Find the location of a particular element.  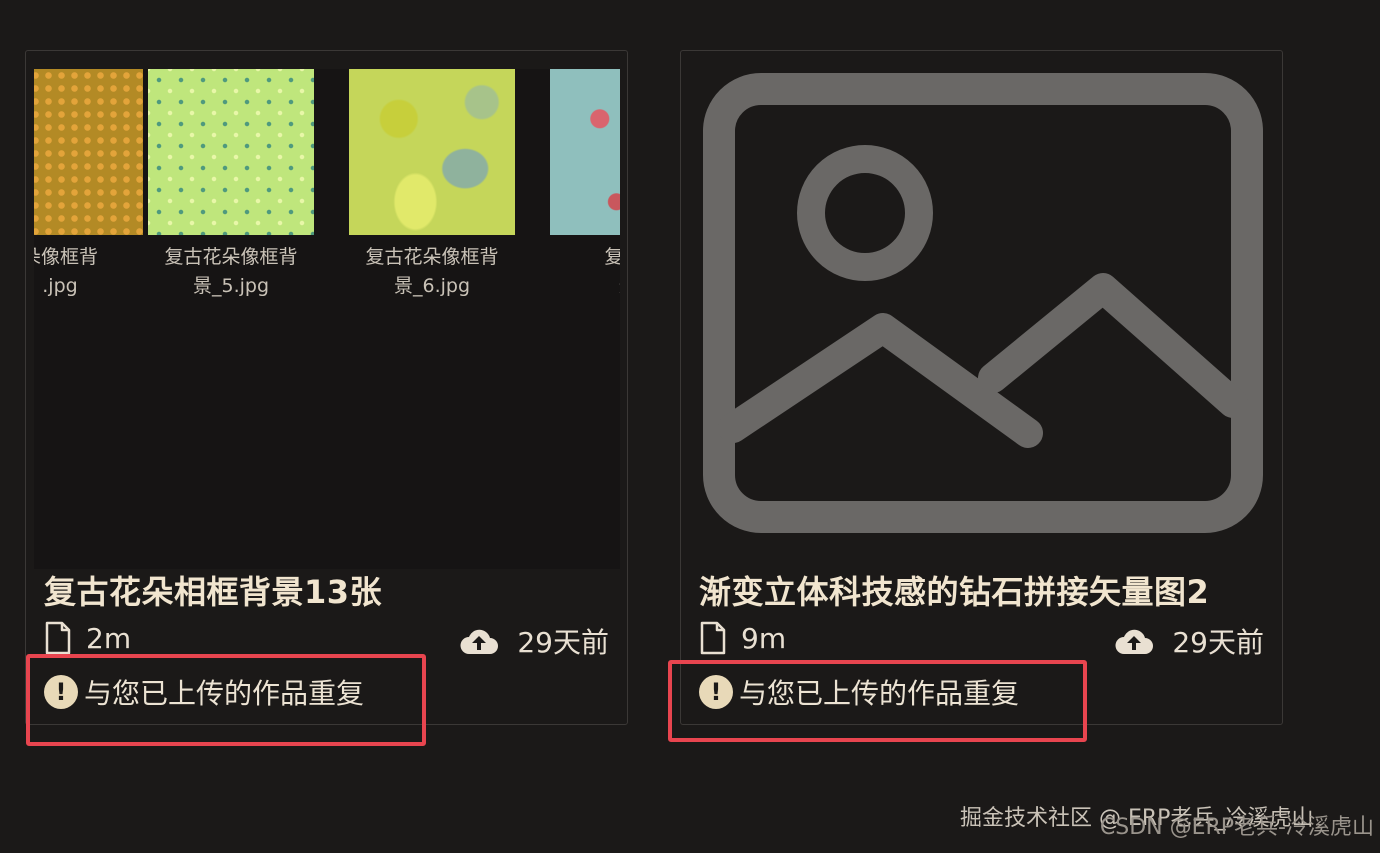

card-title: 渐变立体科技感的钻石拼接矢量图2 is located at coordinates (954, 590).